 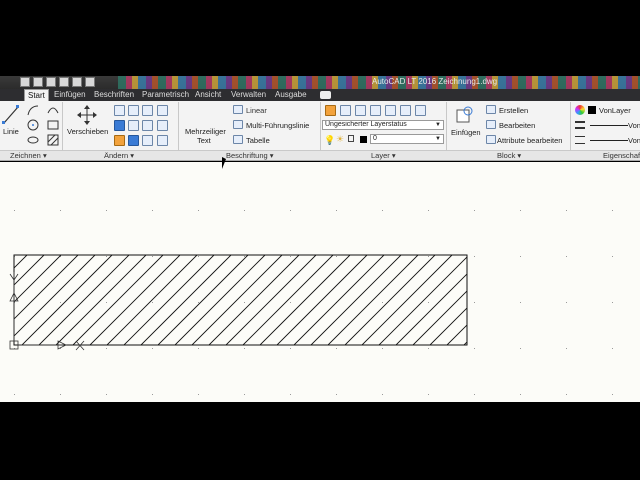 What do you see at coordinates (592, 110) in the screenshot?
I see `color-swatch` at bounding box center [592, 110].